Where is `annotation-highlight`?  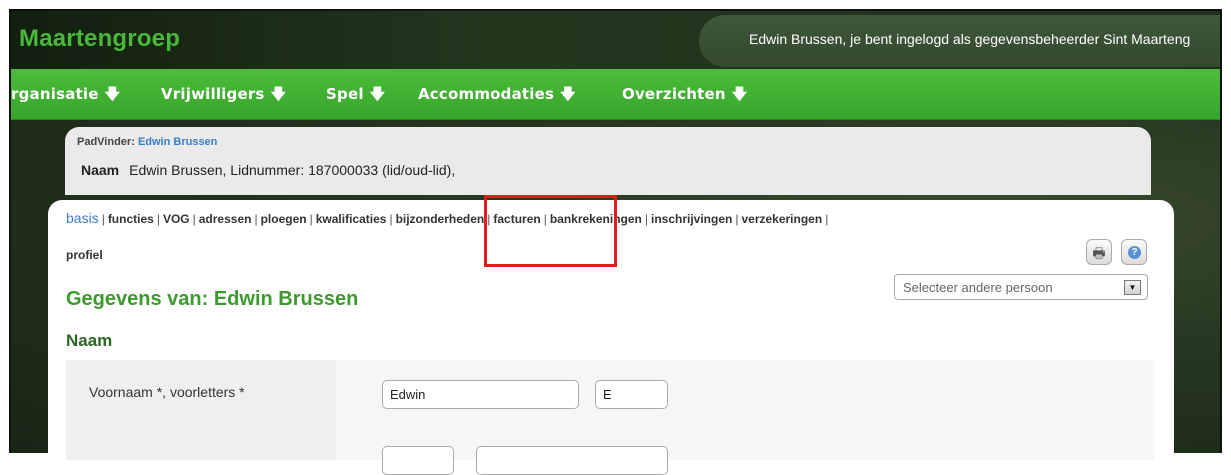
annotation-highlight is located at coordinates (550, 231).